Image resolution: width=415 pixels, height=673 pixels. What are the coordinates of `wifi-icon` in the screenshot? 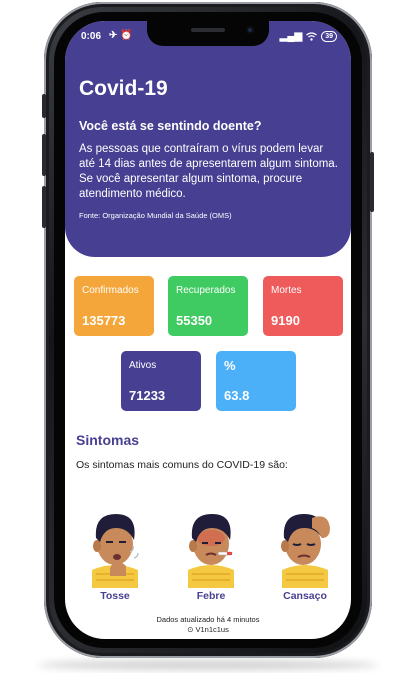 It's located at (312, 36).